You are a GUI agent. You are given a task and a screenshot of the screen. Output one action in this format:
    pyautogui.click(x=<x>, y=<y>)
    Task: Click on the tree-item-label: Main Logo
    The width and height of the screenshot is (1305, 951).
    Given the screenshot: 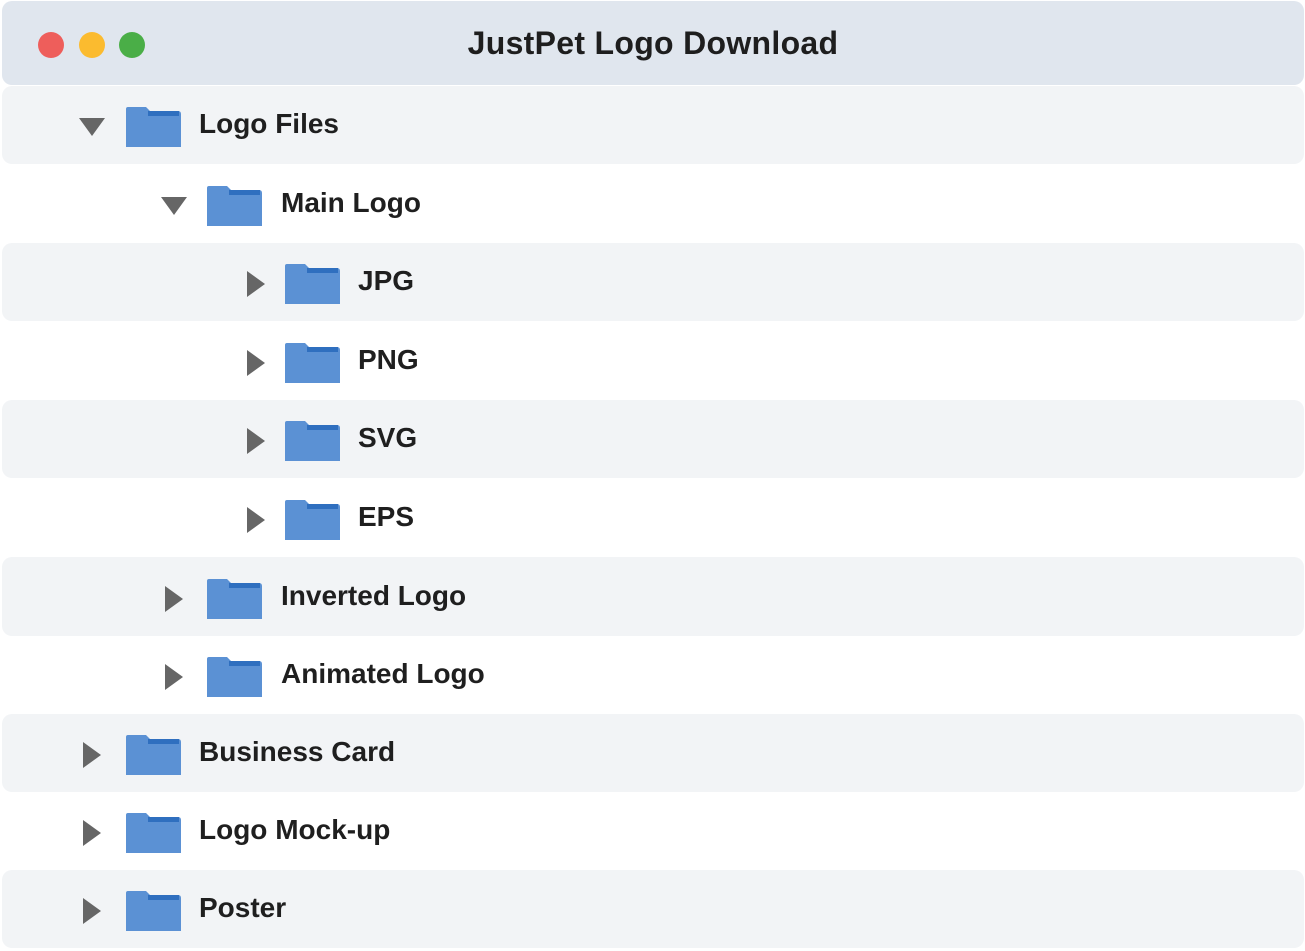 What is the action you would take?
    pyautogui.click(x=351, y=202)
    